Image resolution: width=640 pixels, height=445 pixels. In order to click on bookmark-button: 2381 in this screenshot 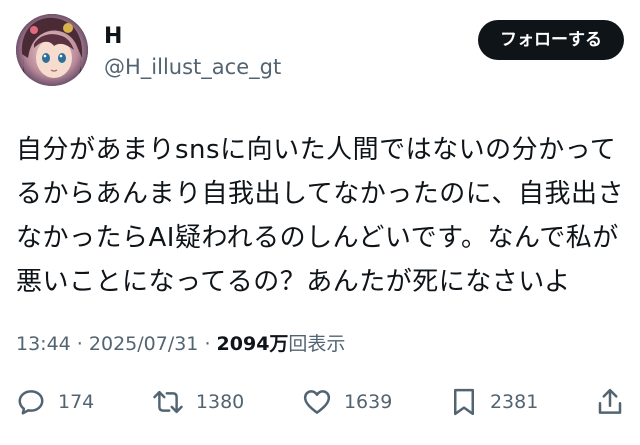, I will do `click(494, 402)`.